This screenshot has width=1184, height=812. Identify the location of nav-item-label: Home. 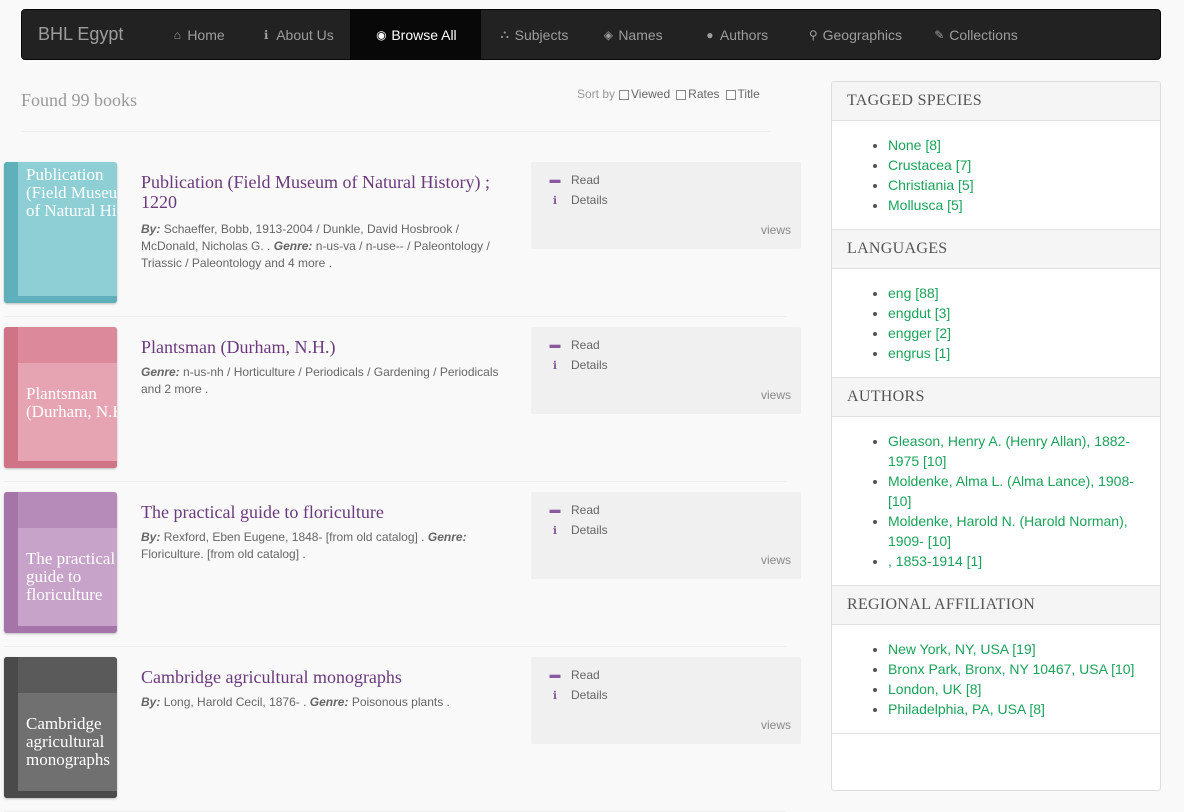
(206, 34).